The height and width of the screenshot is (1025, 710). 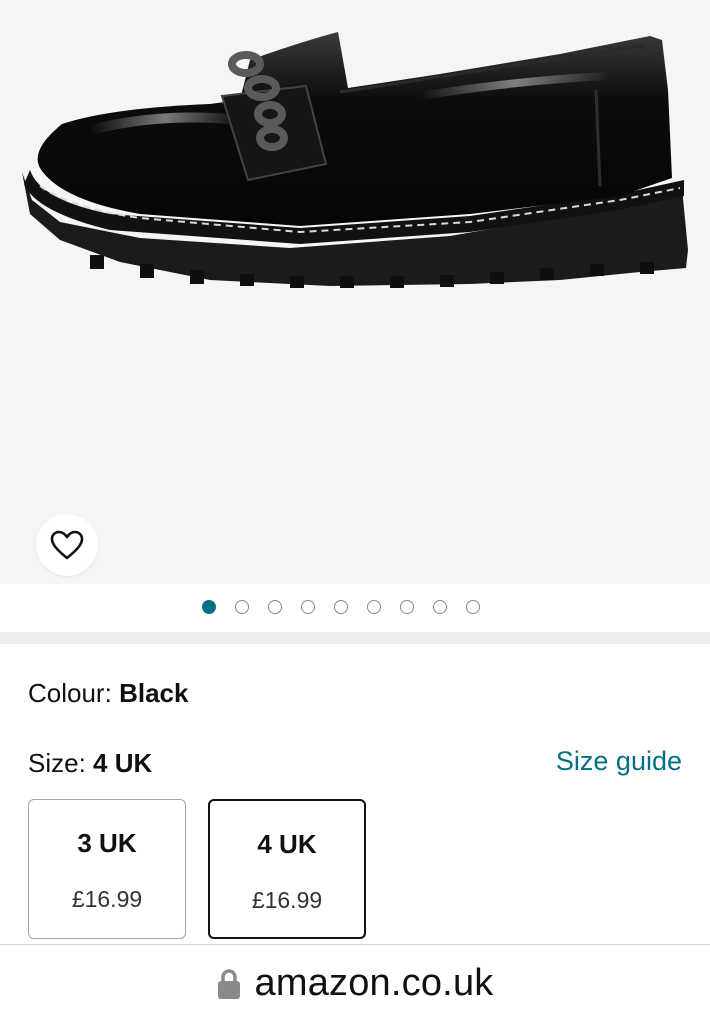 I want to click on colour-row: Colour: Black, so click(x=108, y=693).